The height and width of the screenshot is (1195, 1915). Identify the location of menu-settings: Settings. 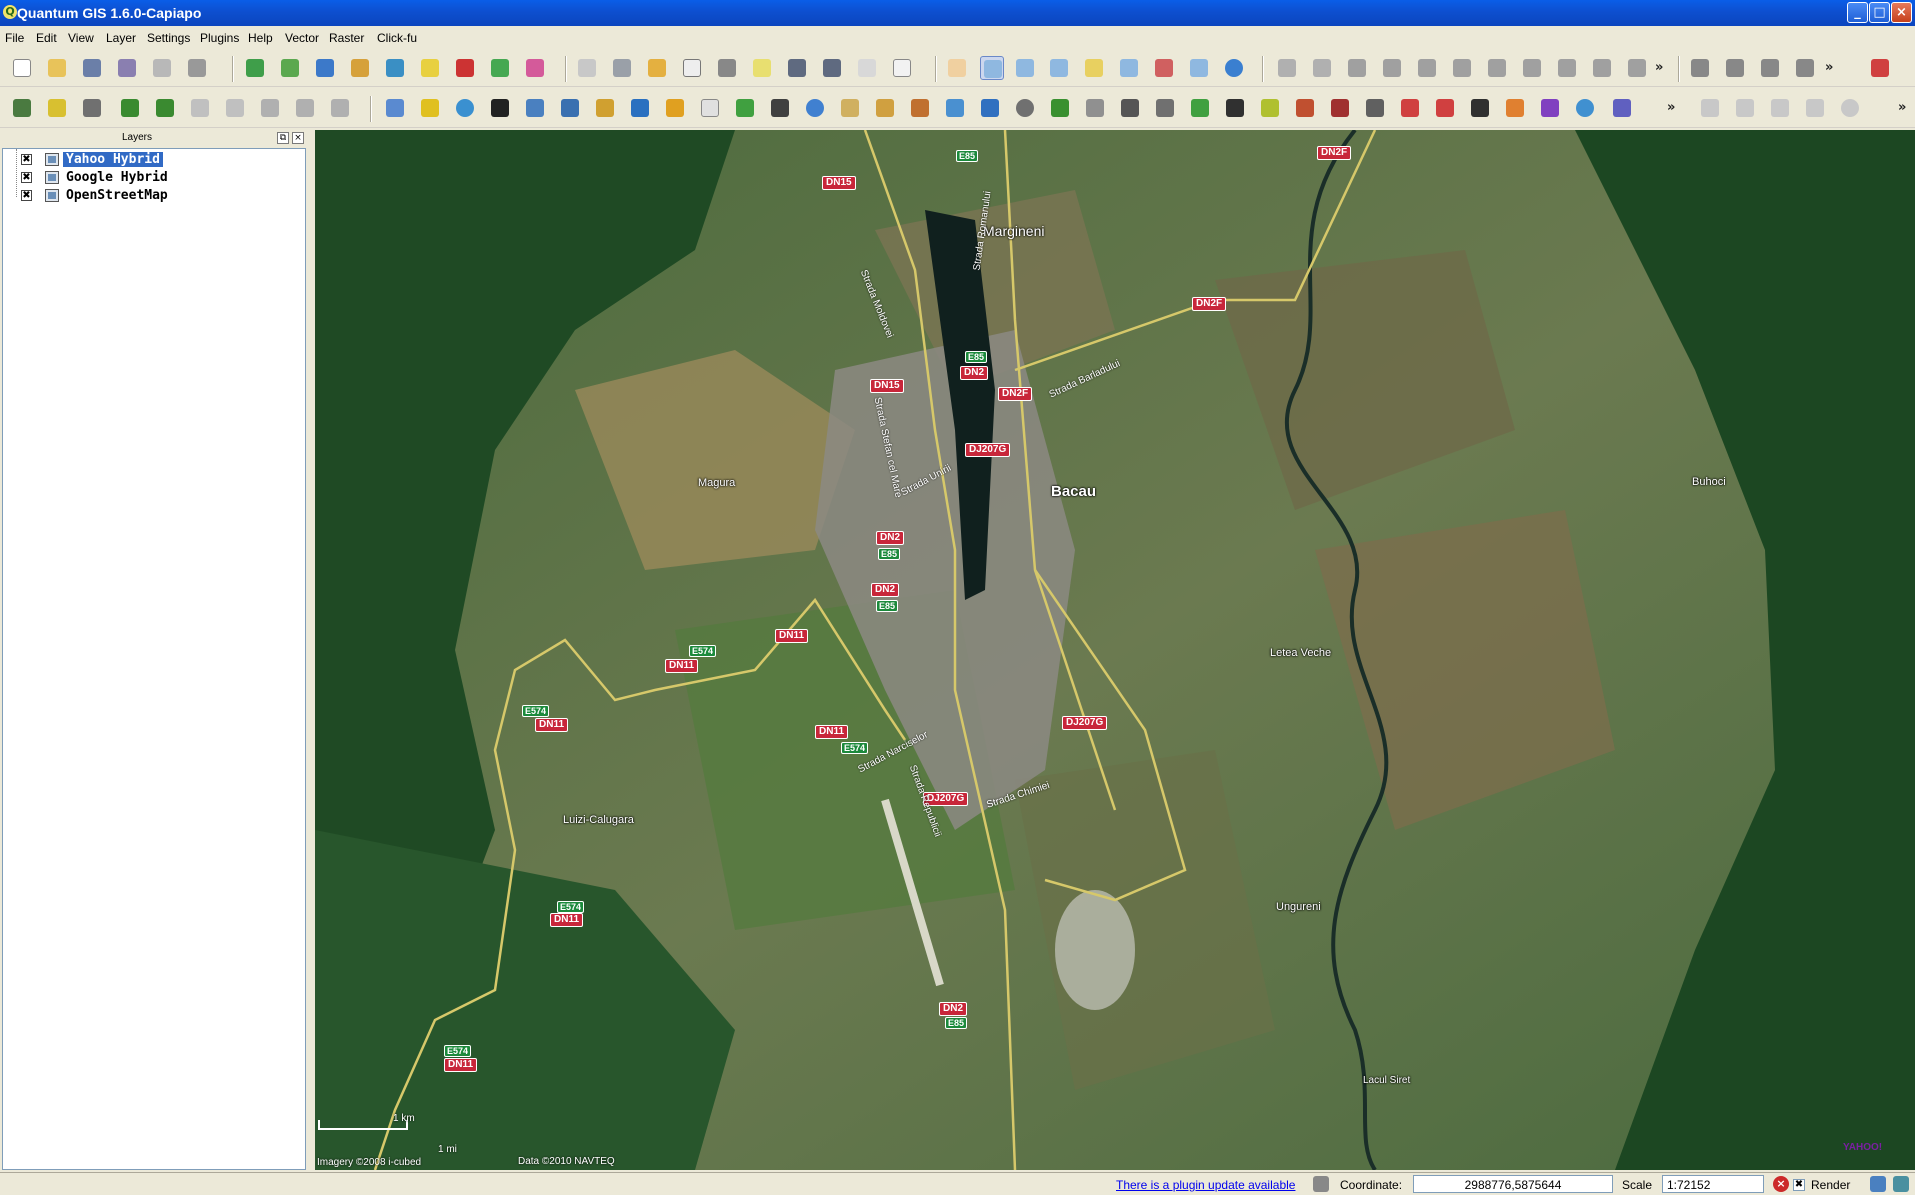
(168, 38).